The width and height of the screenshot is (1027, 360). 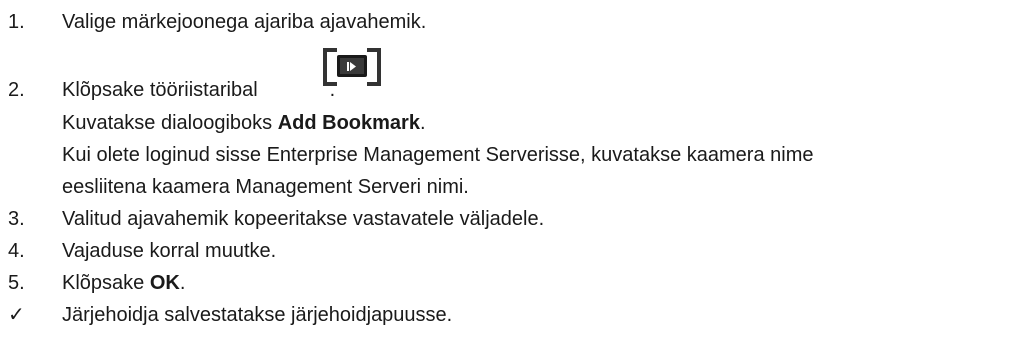 I want to click on step-text: Vajaduse korral muutke., so click(x=169, y=251).